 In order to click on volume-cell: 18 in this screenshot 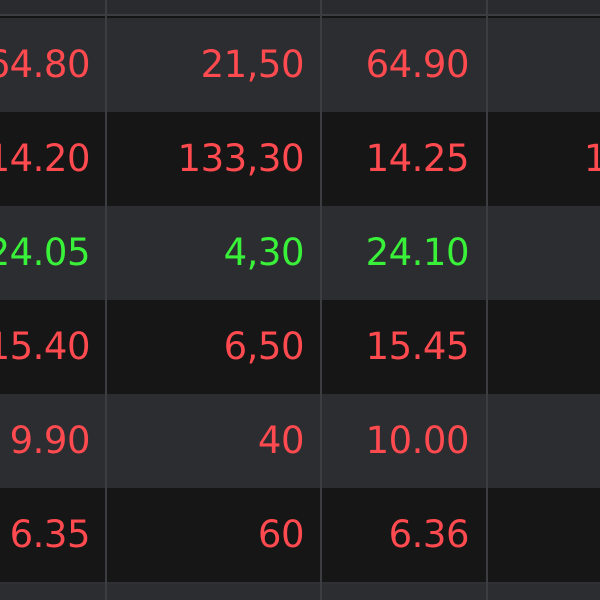, I will do `click(591, 158)`.